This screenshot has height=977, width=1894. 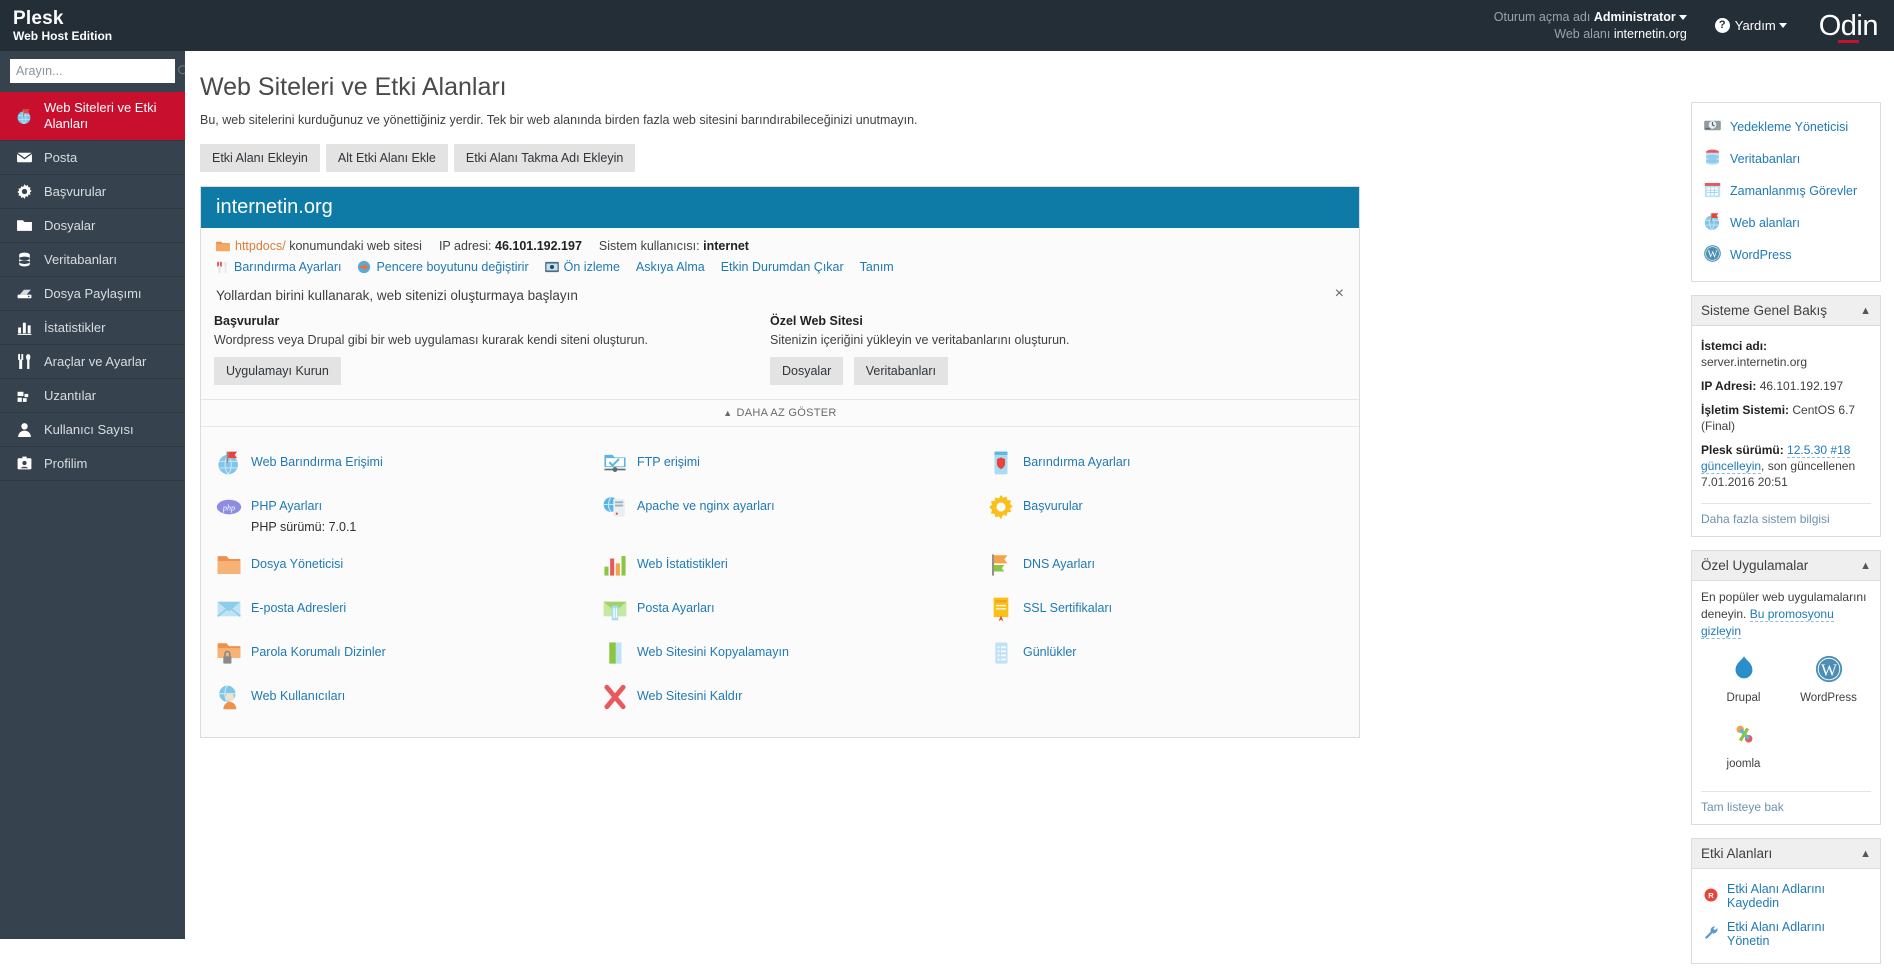 What do you see at coordinates (1743, 749) in the screenshot?
I see `app-item: joomla` at bounding box center [1743, 749].